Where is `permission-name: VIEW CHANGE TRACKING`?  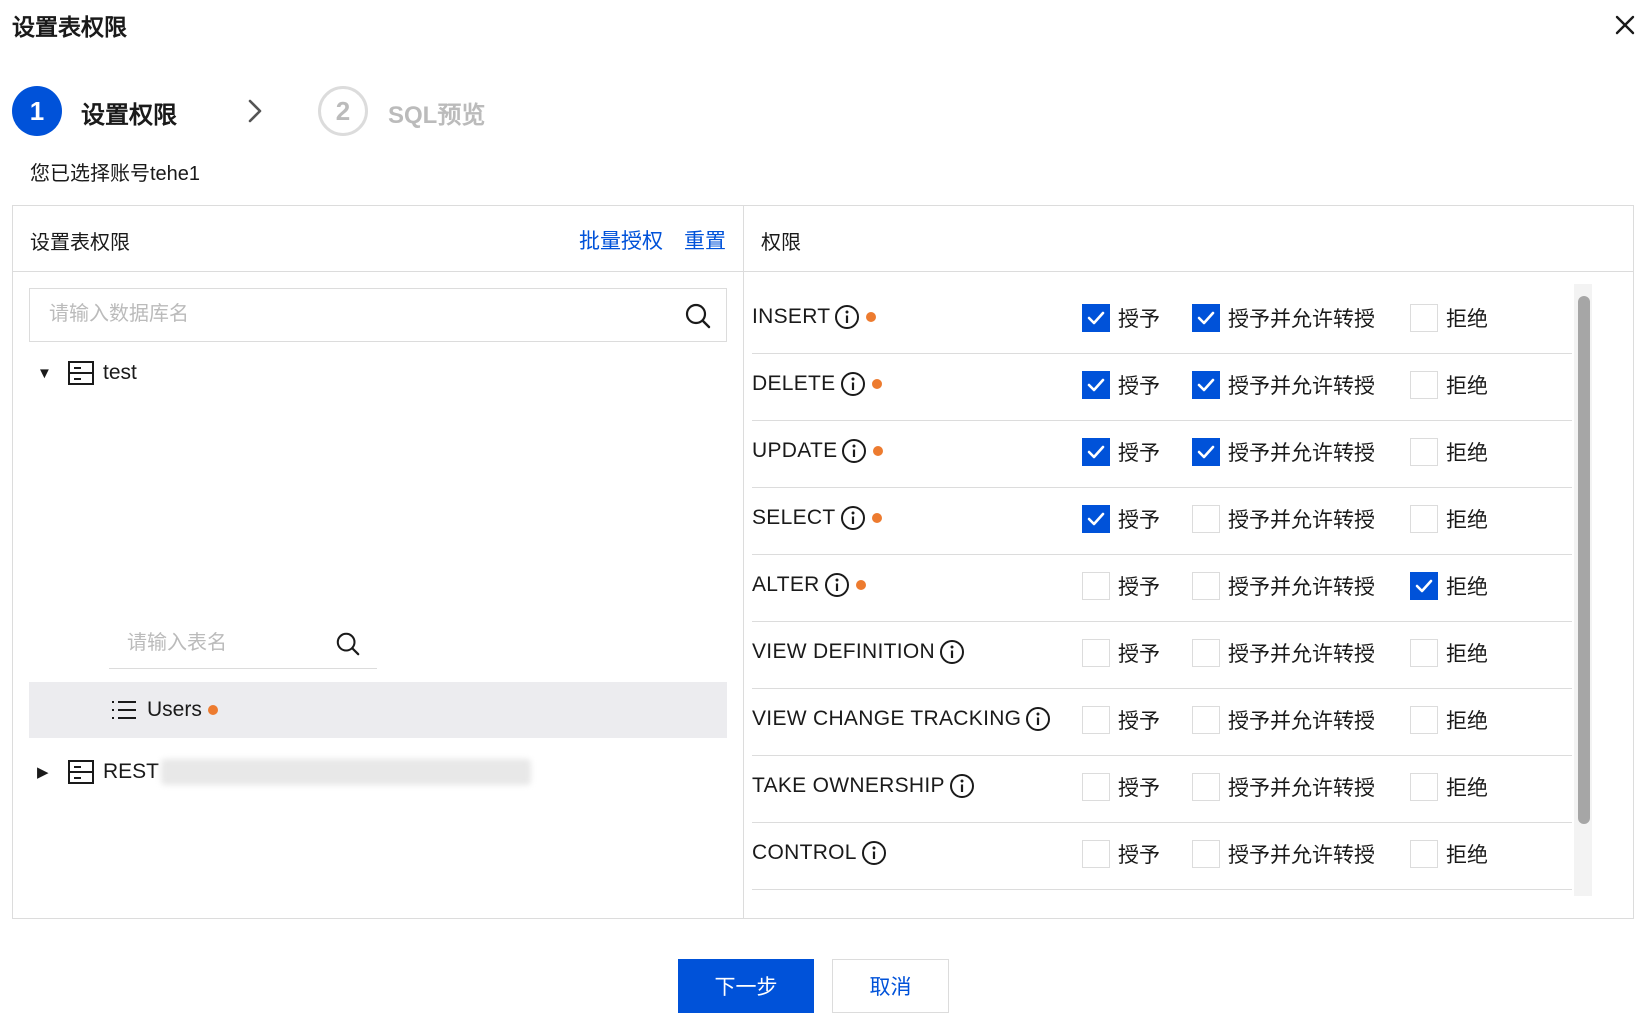 permission-name: VIEW CHANGE TRACKING is located at coordinates (901, 719).